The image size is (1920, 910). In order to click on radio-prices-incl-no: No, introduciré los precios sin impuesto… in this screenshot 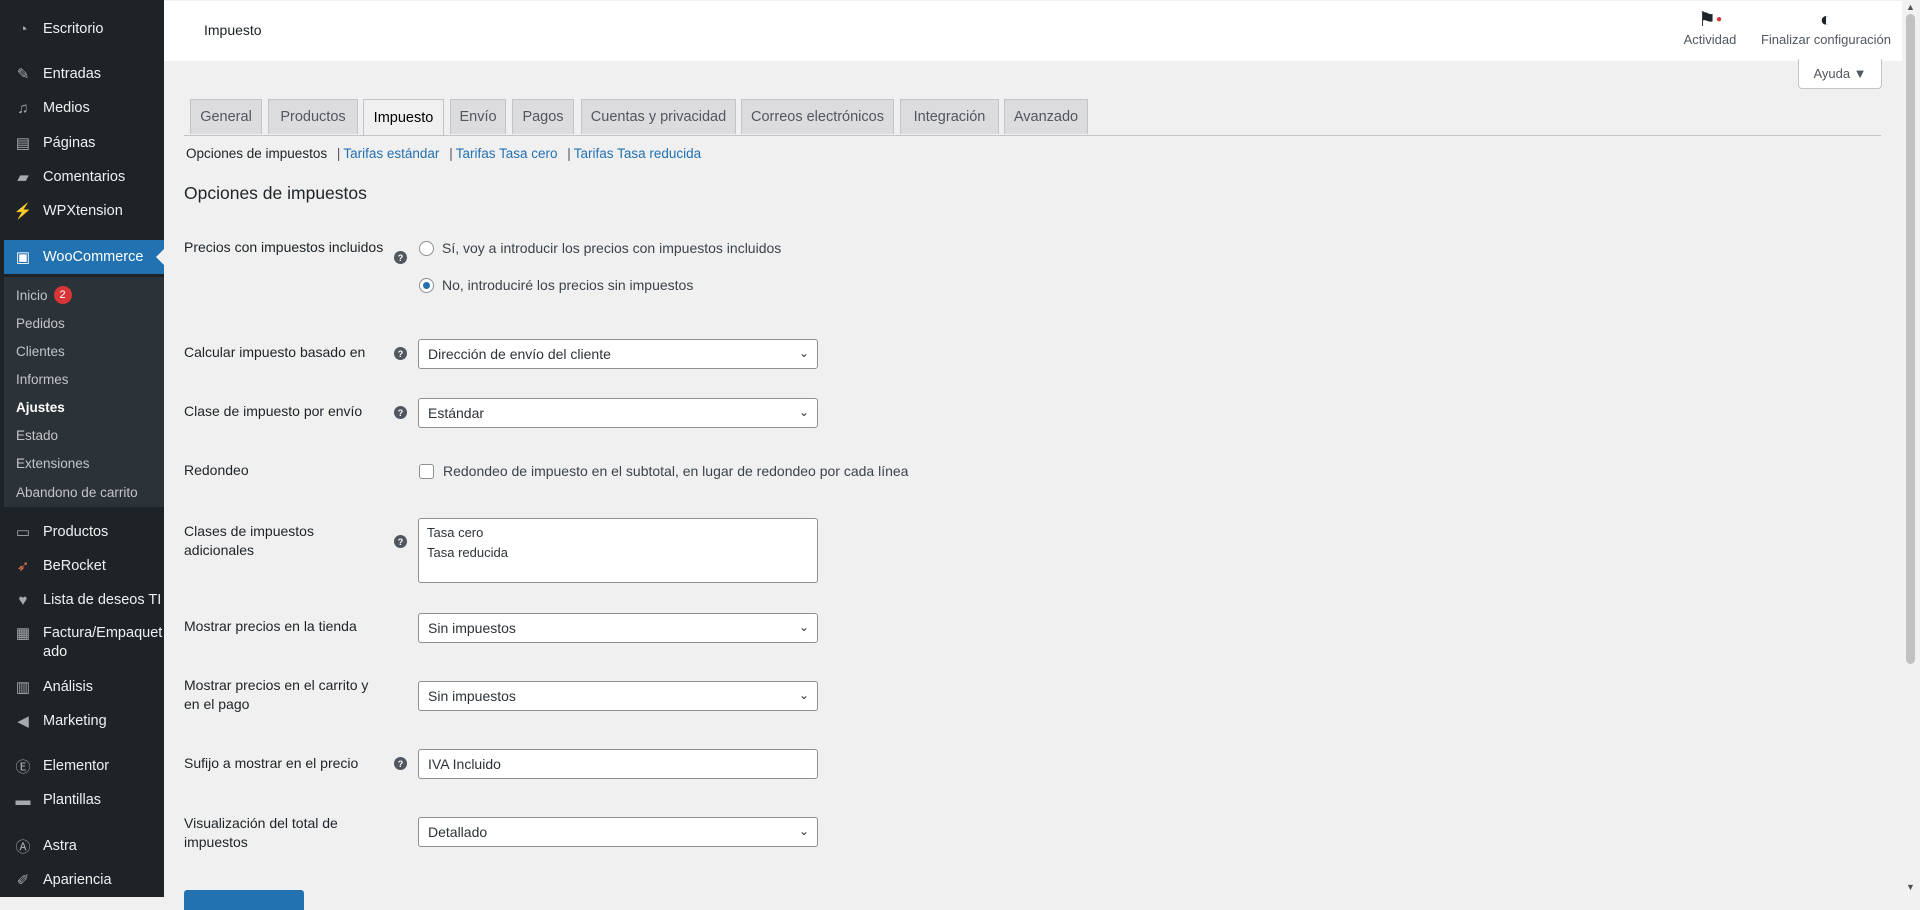, I will do `click(556, 285)`.